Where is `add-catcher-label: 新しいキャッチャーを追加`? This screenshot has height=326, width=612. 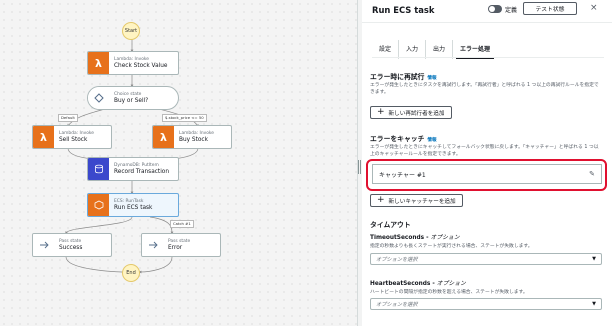
add-catcher-label: 新しいキャッチャーを追加 is located at coordinates (422, 201).